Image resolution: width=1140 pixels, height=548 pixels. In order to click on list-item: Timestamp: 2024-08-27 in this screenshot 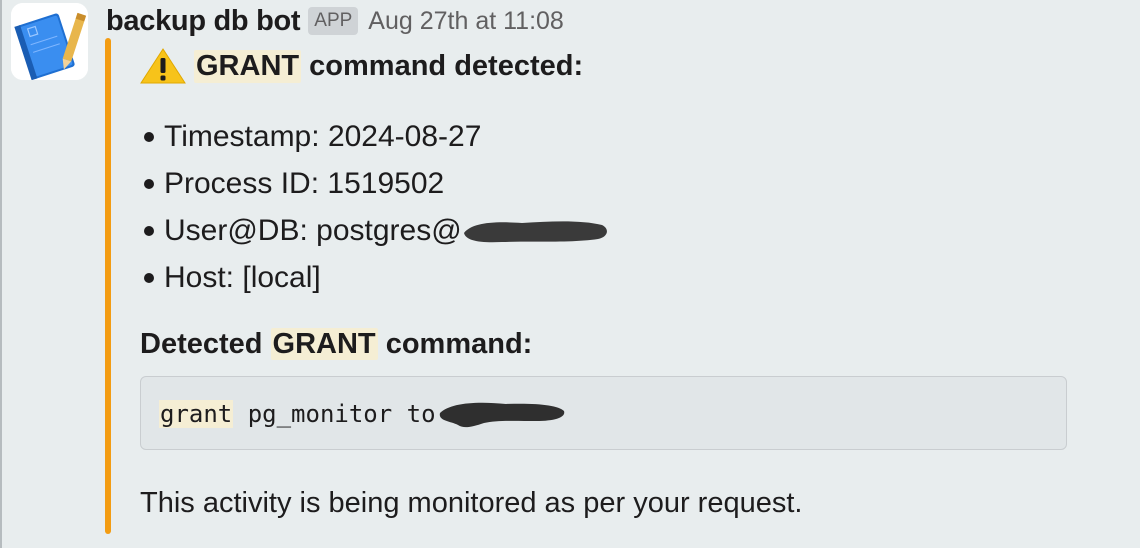, I will do `click(375, 136)`.